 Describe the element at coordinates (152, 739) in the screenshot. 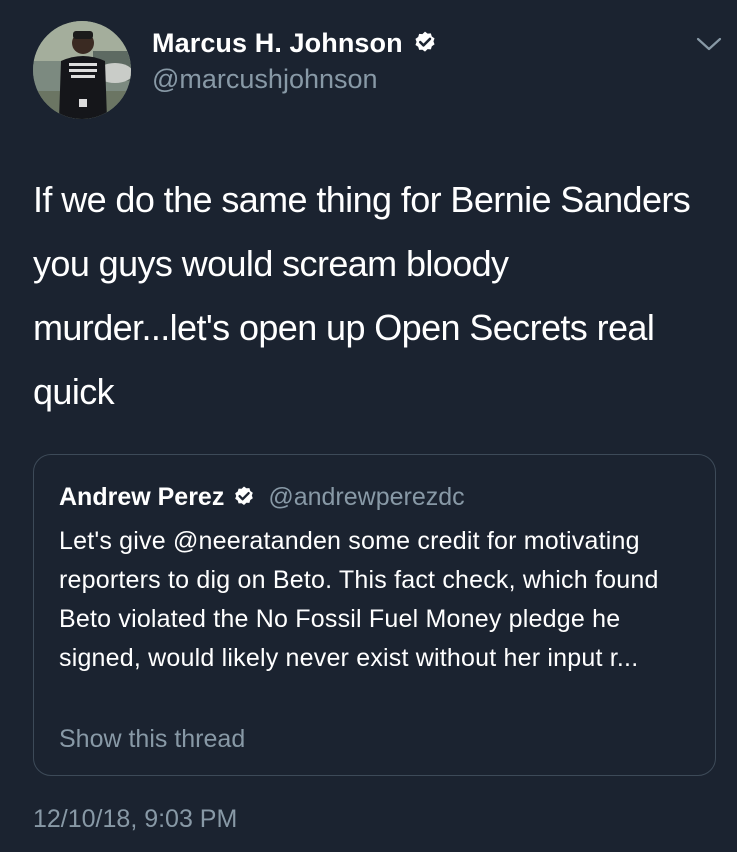

I see `show-thread-link: Show this thread` at that location.